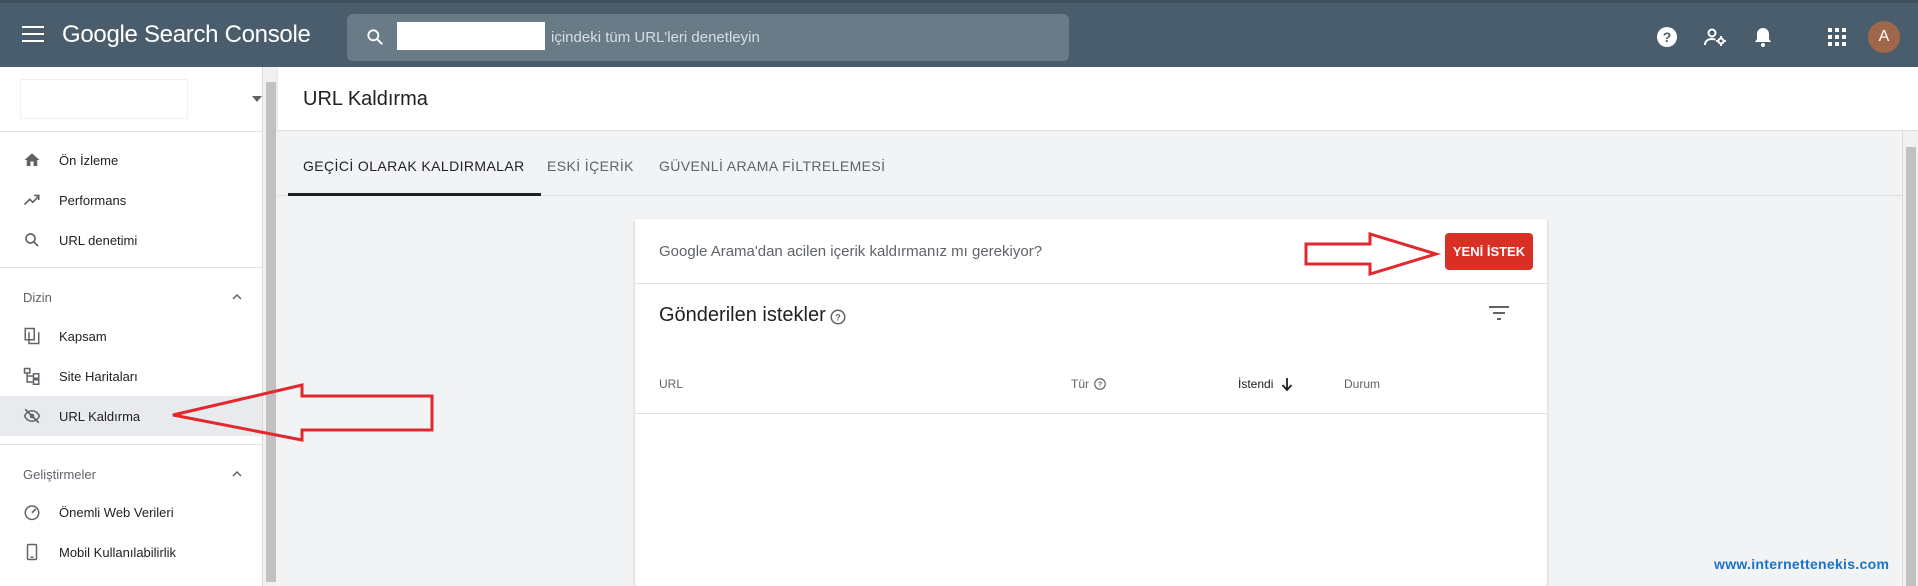 The width and height of the screenshot is (1918, 586). Describe the element at coordinates (1255, 384) in the screenshot. I see `column-header-requested: İstendi` at that location.